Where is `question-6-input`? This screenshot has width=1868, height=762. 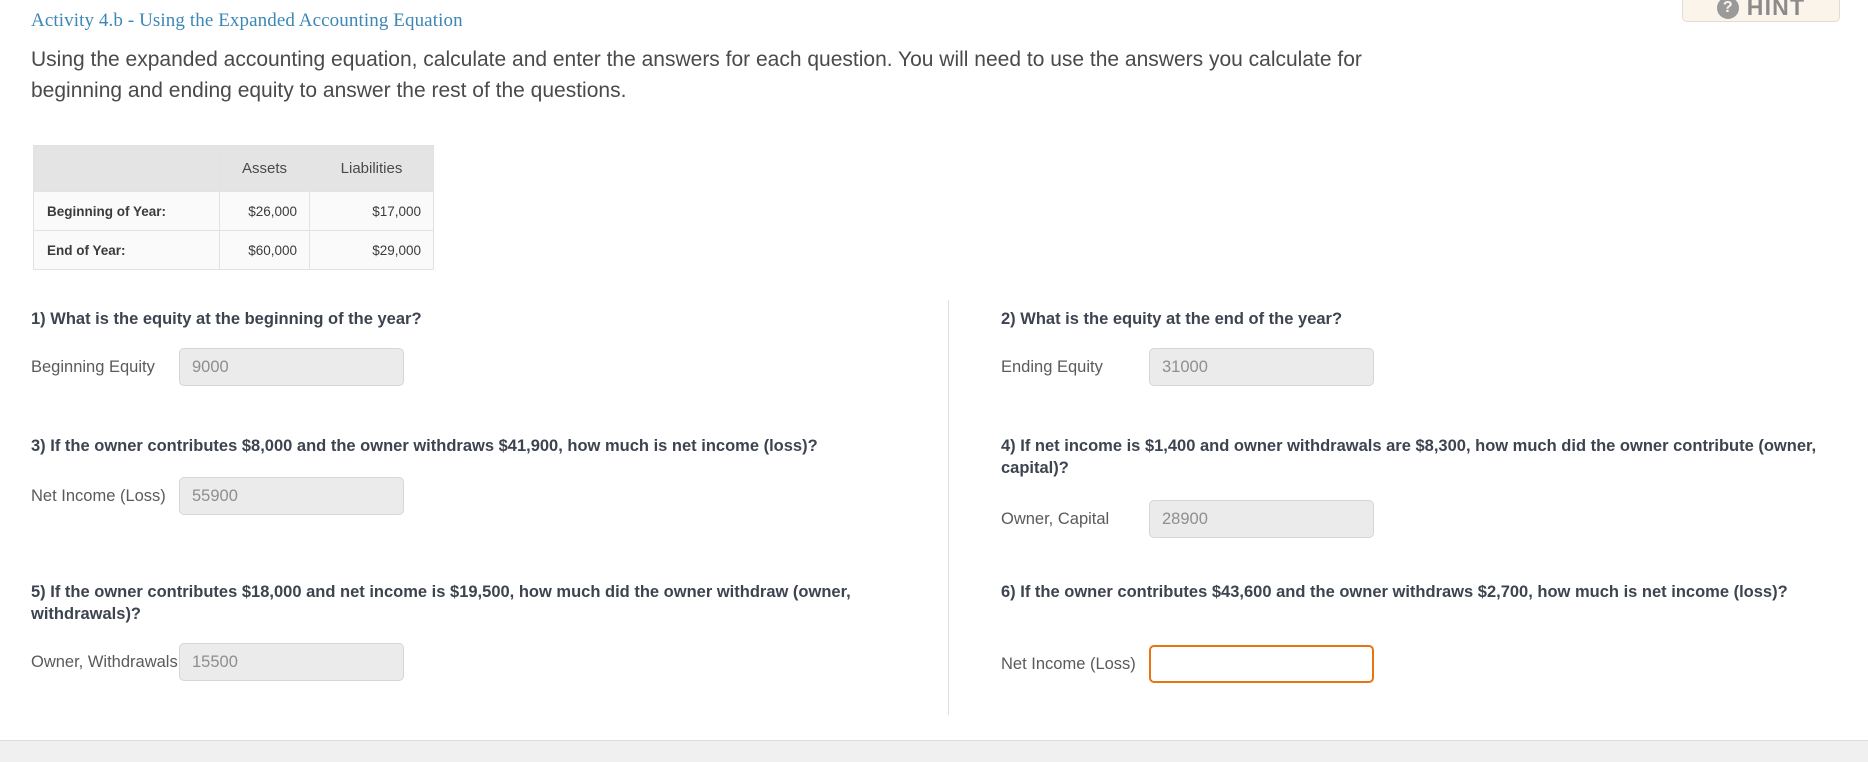 question-6-input is located at coordinates (1261, 664).